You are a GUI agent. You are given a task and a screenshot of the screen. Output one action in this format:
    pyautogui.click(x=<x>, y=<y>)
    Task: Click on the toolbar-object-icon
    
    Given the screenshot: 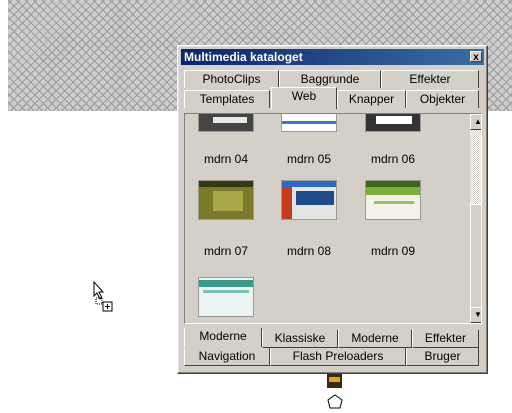 What is the action you would take?
    pyautogui.click(x=334, y=381)
    